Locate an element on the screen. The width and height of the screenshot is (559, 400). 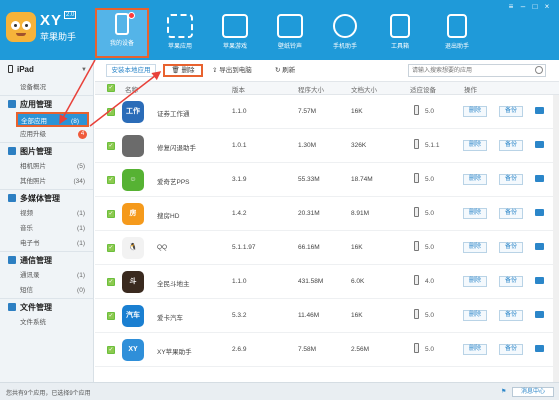
nav-wallpaper-ringtone: 壁纸铃声 is located at coordinates (290, 33).